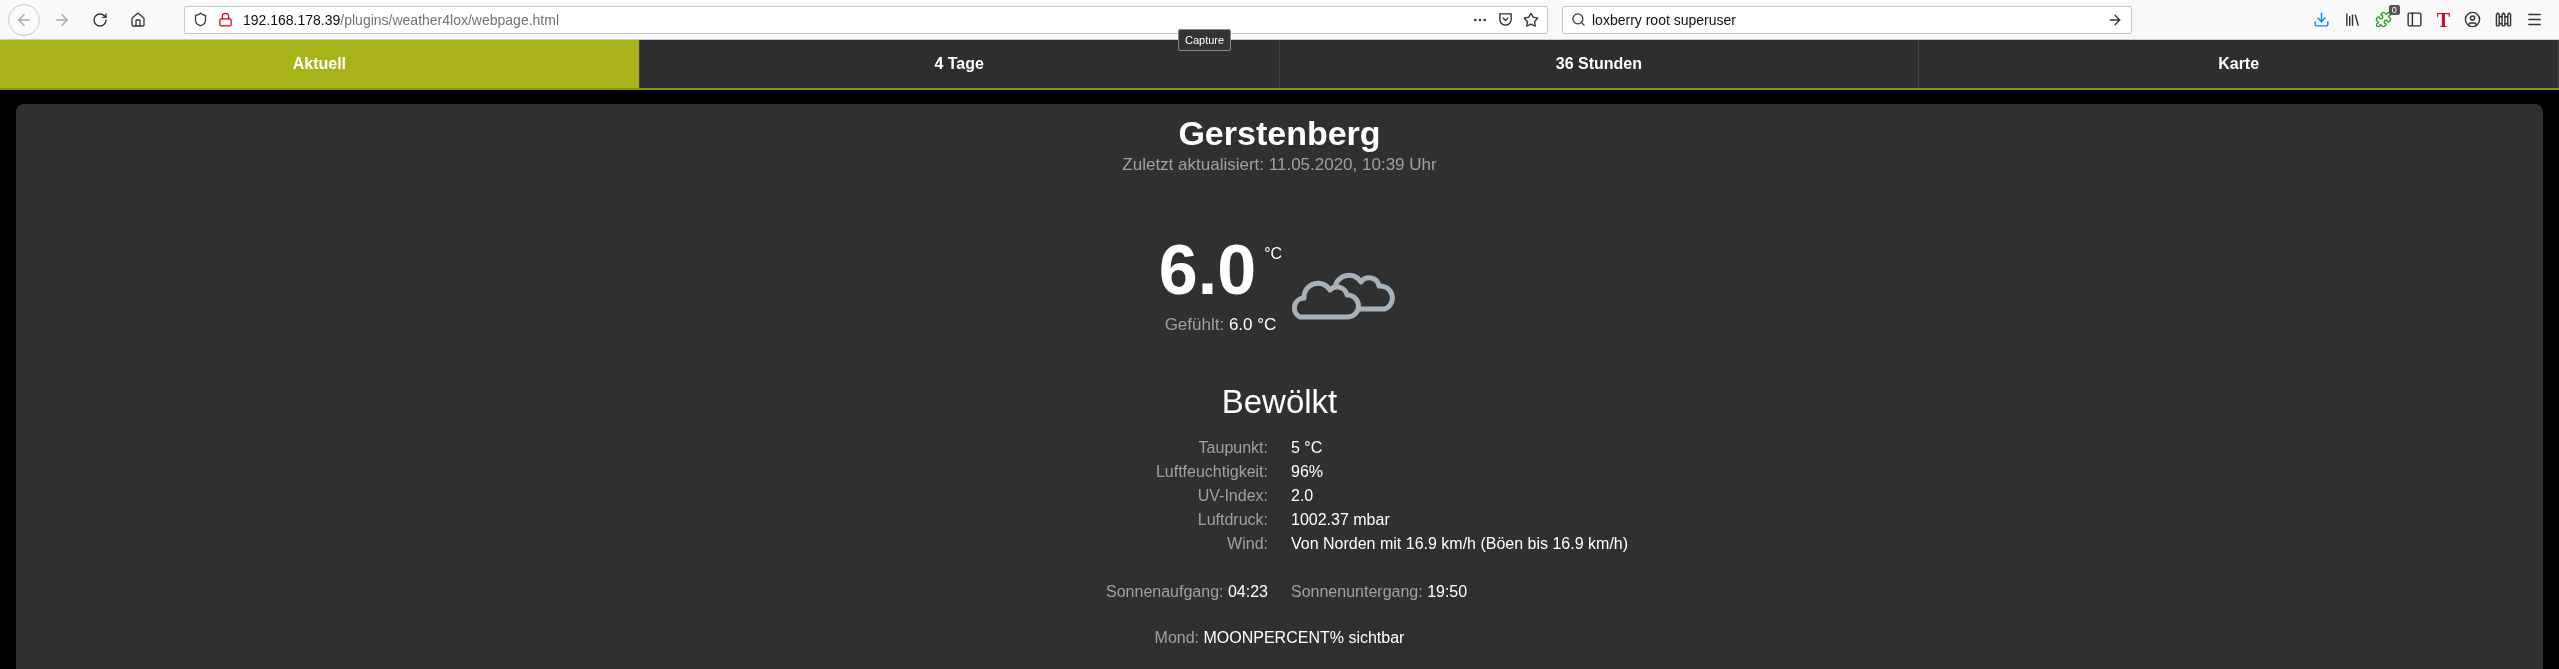 The height and width of the screenshot is (669, 2559). Describe the element at coordinates (2443, 19) in the screenshot. I see `extension-letter-icon: T` at that location.